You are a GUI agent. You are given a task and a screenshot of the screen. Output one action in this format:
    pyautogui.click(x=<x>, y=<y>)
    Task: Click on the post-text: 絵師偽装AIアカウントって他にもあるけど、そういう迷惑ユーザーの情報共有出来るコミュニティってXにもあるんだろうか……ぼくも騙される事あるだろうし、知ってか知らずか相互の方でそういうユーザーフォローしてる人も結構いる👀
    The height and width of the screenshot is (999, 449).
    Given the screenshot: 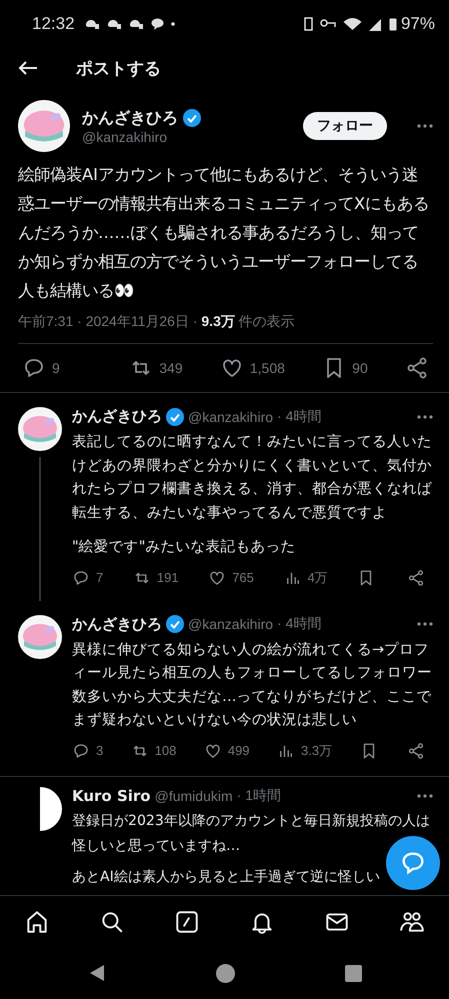 What is the action you would take?
    pyautogui.click(x=224, y=233)
    